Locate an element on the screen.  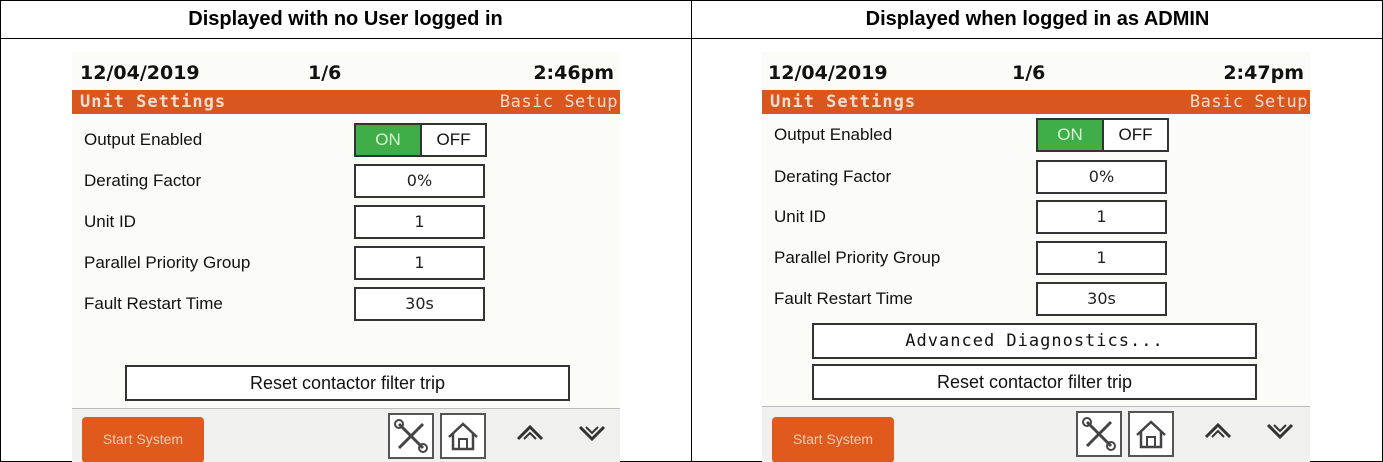
status-bar: 12/04/2019 1/6 2:46pm is located at coordinates (346, 71).